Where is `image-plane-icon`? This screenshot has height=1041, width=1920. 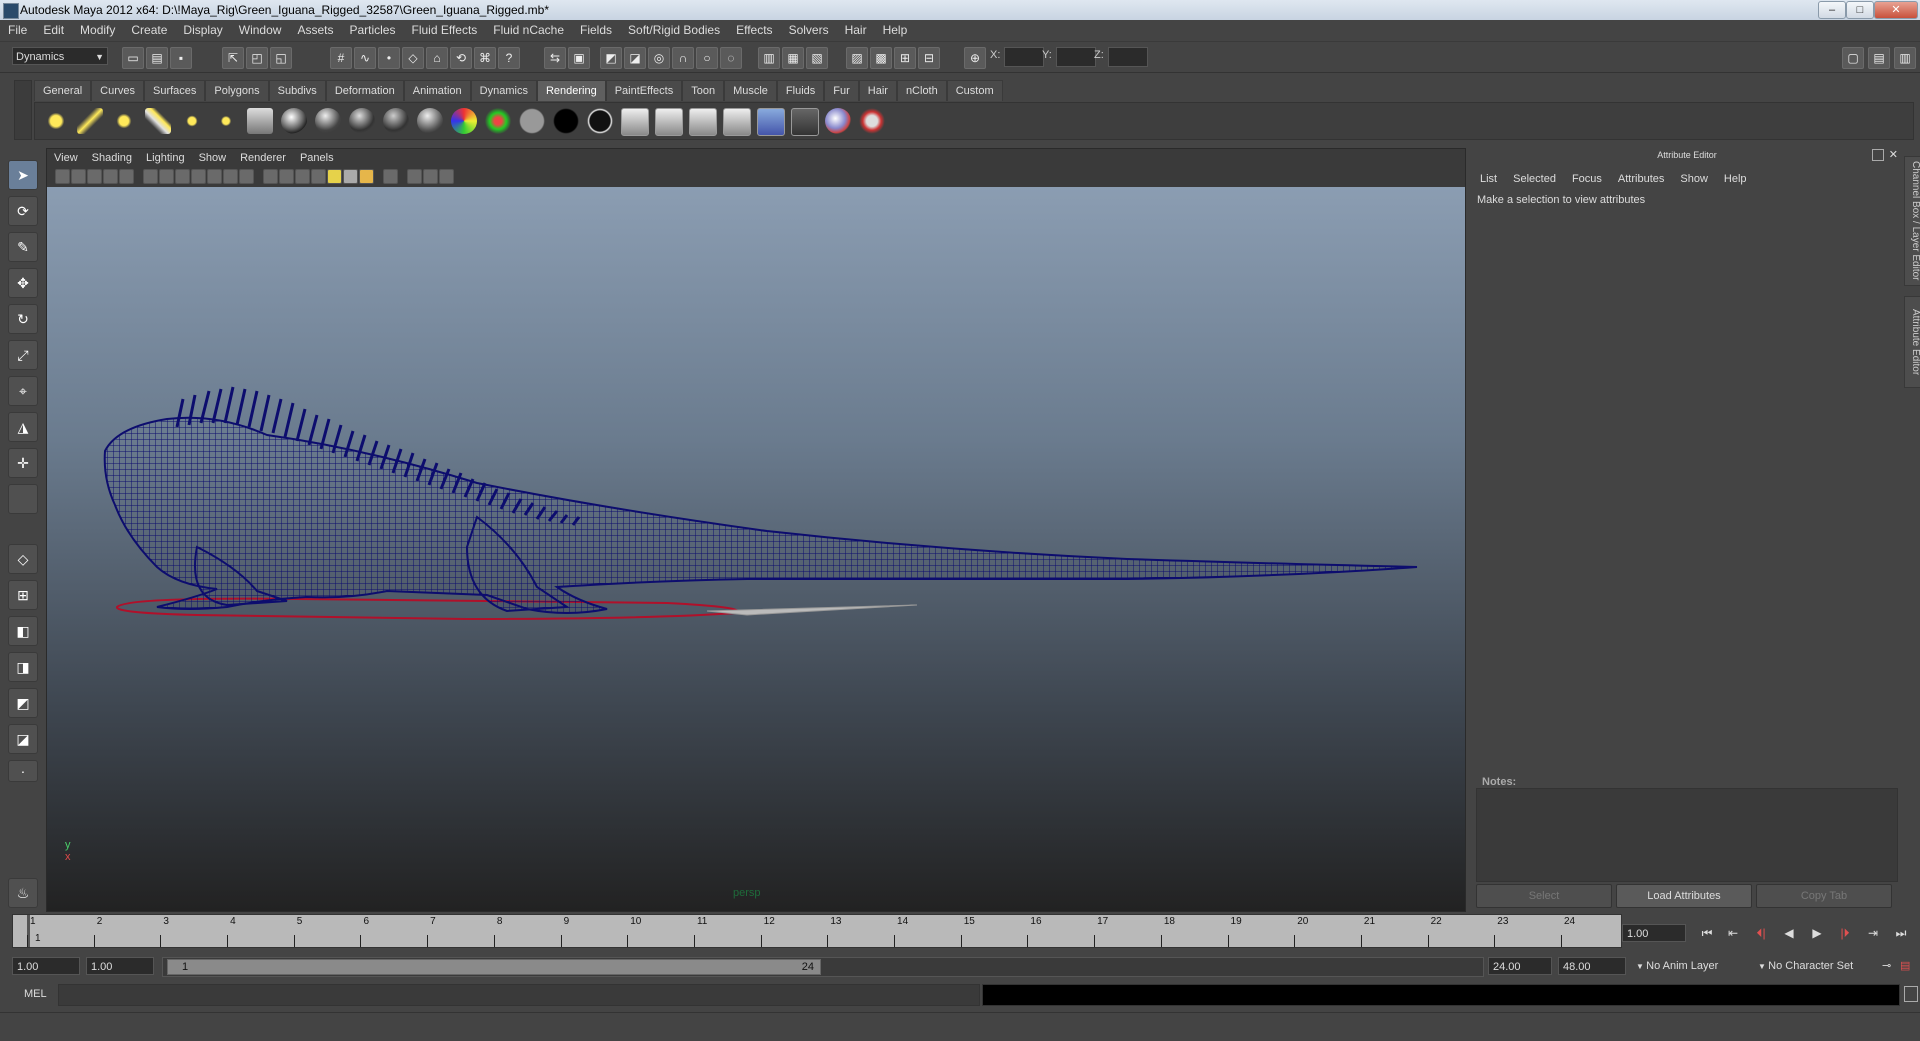 image-plane-icon is located at coordinates (110, 176).